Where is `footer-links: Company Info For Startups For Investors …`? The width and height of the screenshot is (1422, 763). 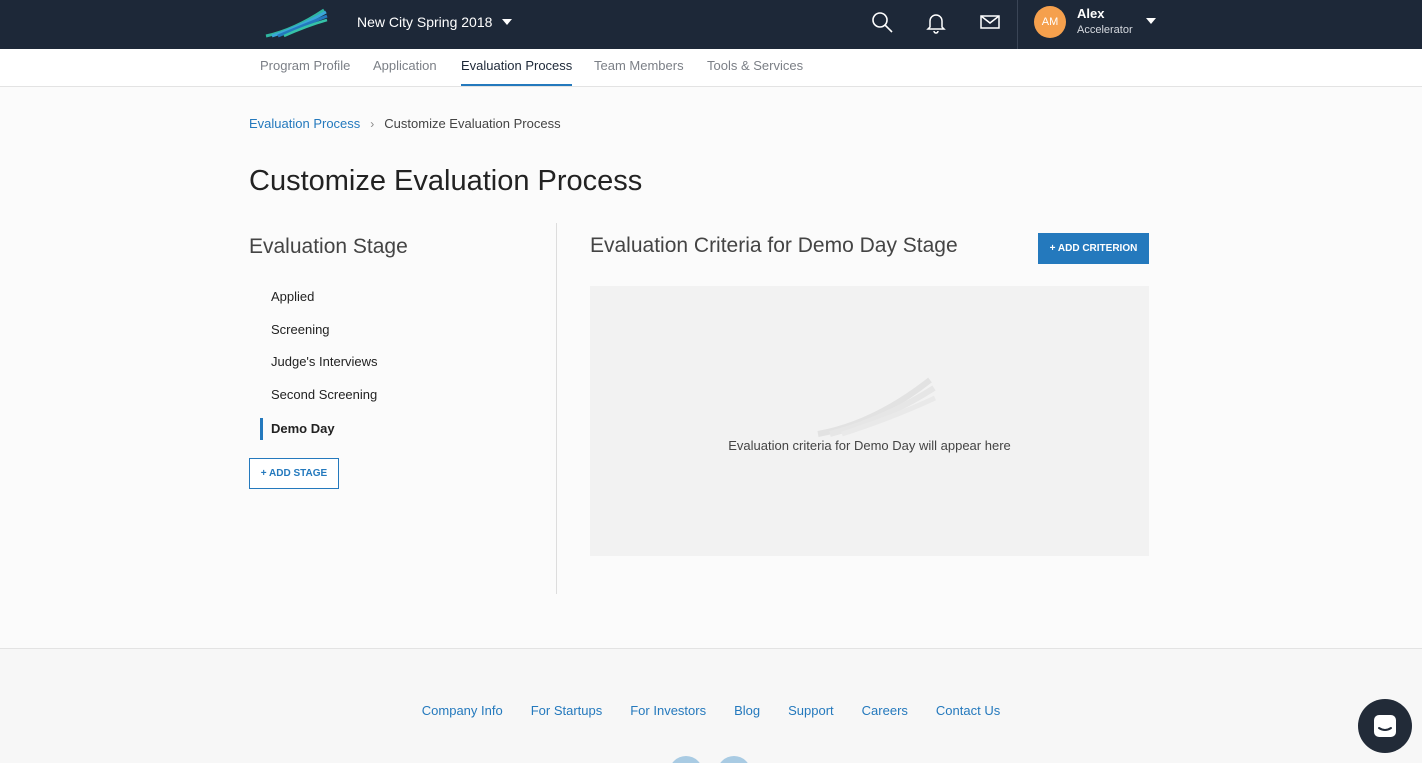
footer-links: Company Info For Startups For Investors … is located at coordinates (711, 710).